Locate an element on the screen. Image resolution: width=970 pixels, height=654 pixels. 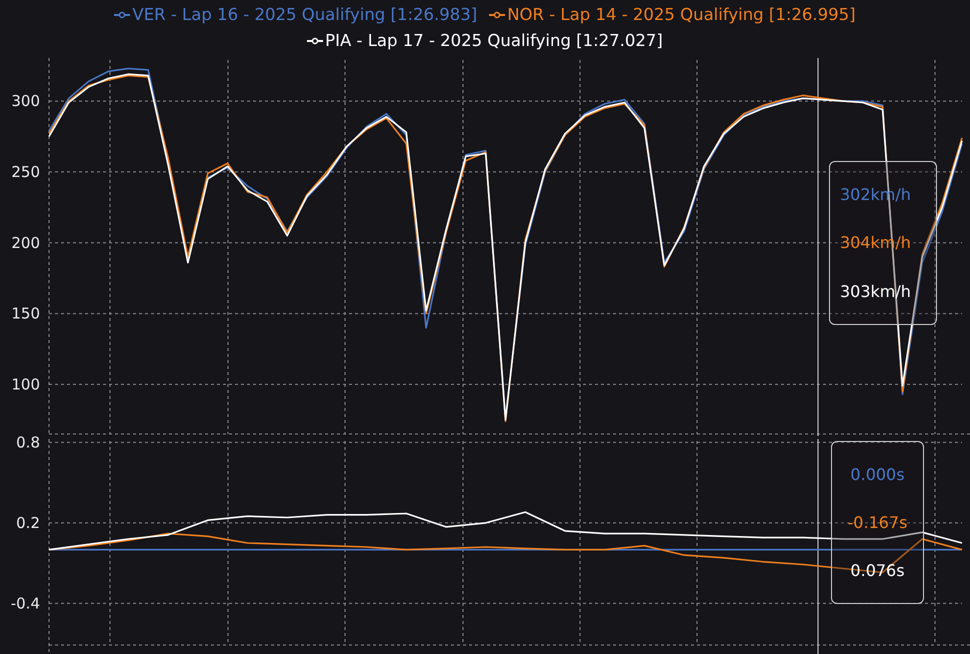
legend-item: PIA - Lap 17 - 2025 Qualifying [1:27.027] is located at coordinates (485, 41).